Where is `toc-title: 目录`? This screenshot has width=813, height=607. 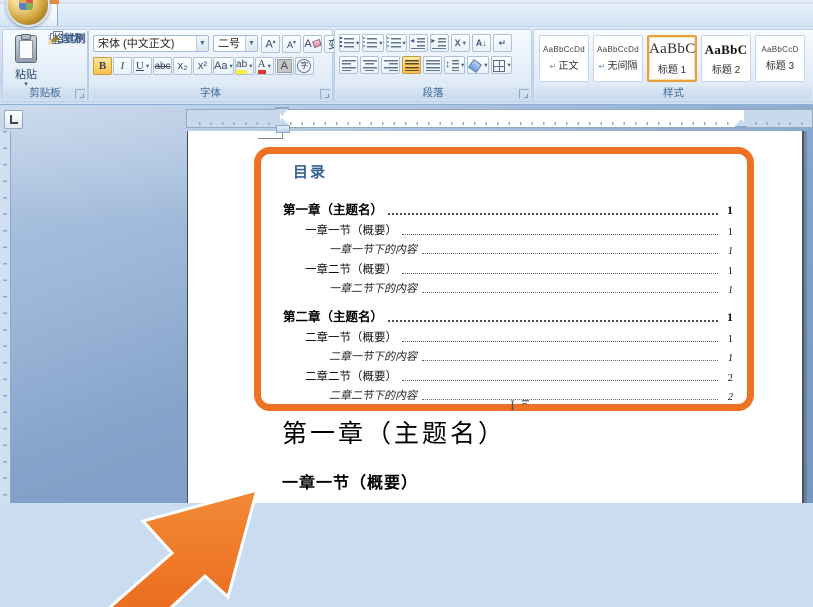 toc-title: 目录 is located at coordinates (310, 172).